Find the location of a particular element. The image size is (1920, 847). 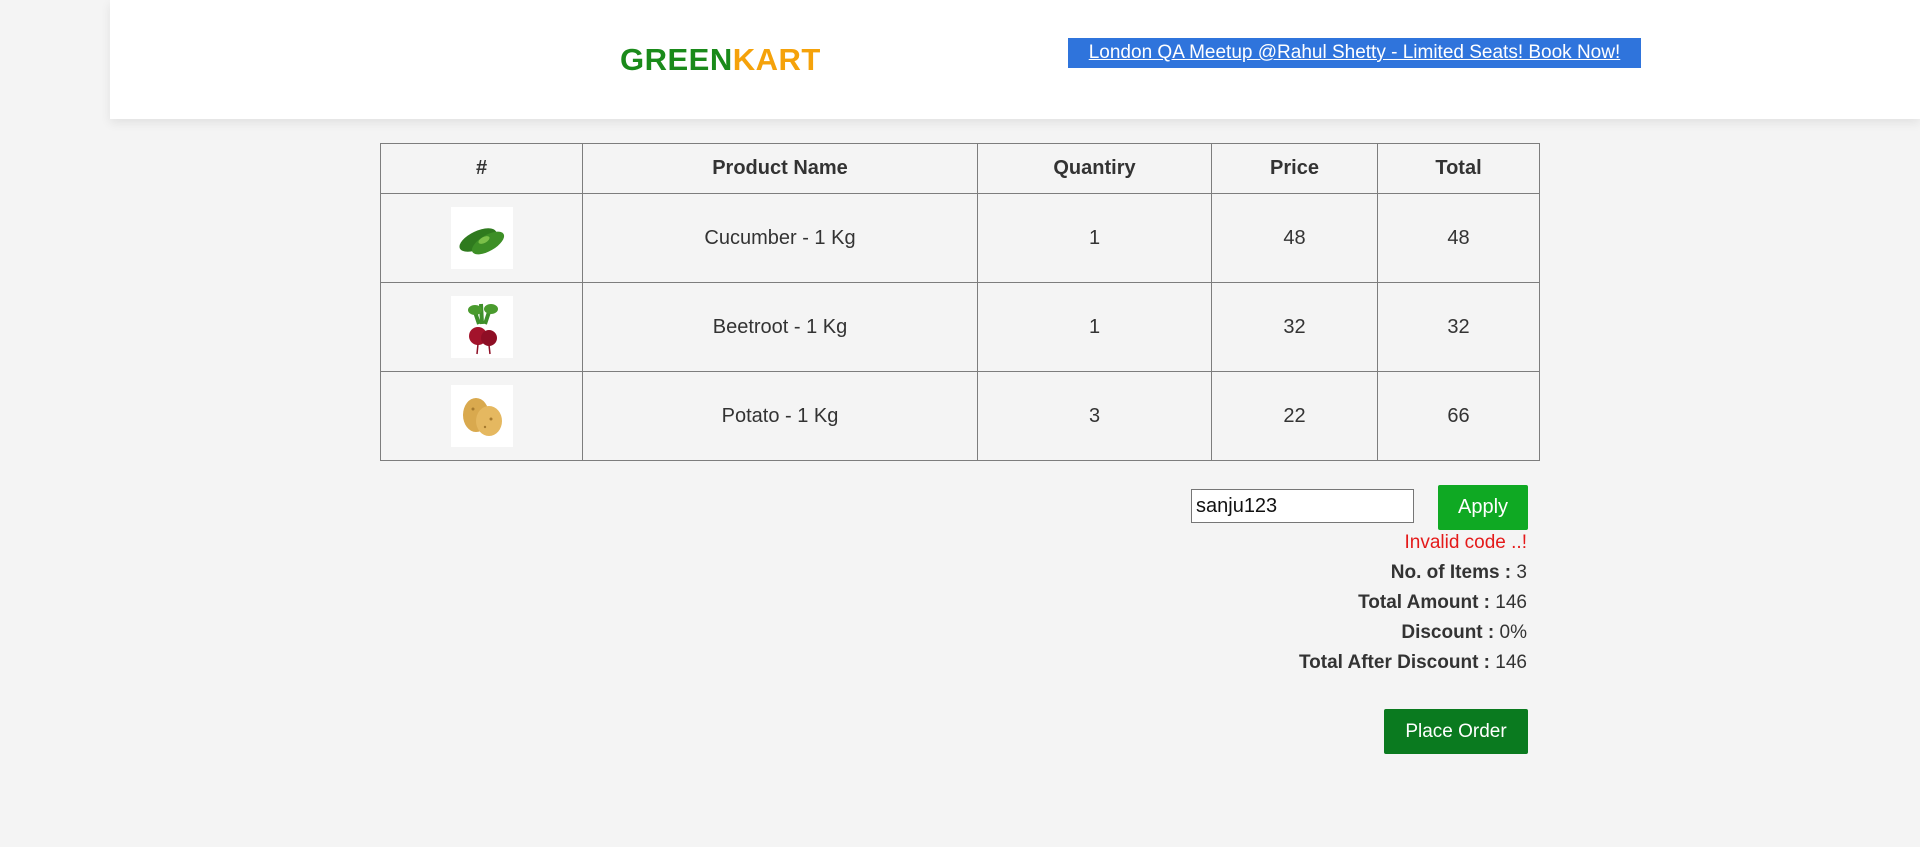

table-row: Beetroot - 1 Kg 1 32 32 is located at coordinates (960, 327).